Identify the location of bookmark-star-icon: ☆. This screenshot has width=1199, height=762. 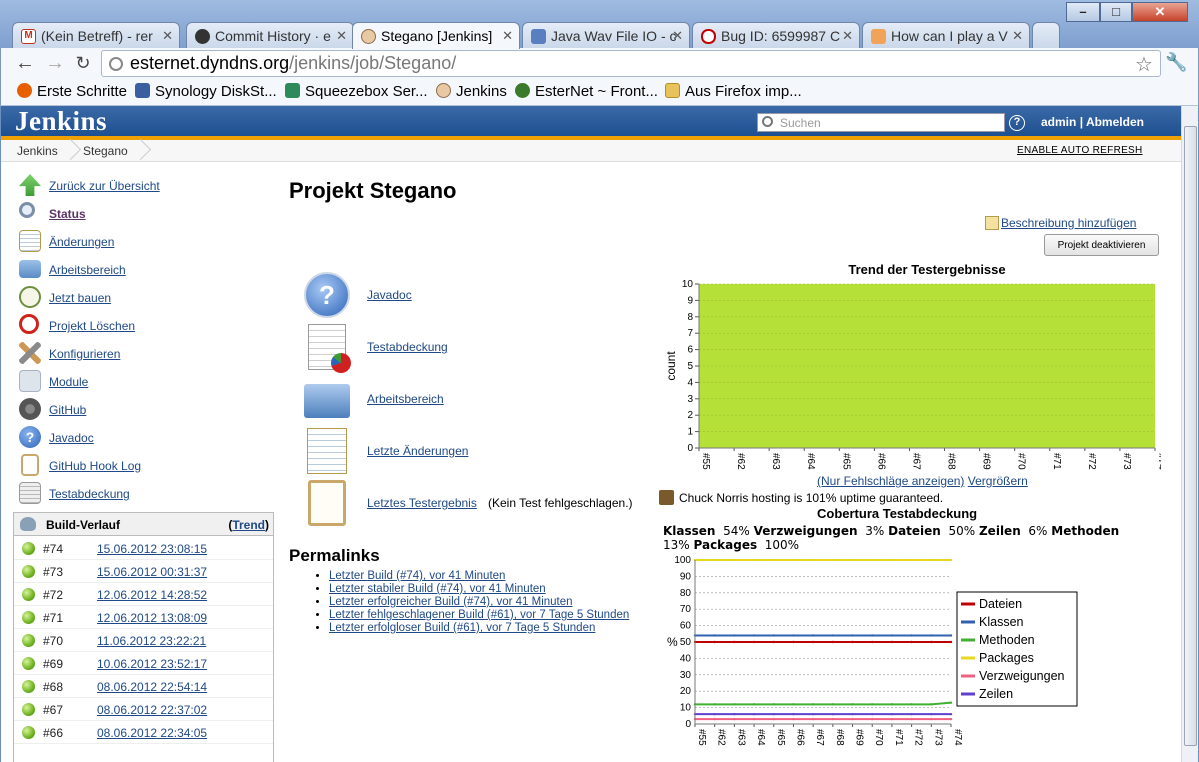
(1144, 64).